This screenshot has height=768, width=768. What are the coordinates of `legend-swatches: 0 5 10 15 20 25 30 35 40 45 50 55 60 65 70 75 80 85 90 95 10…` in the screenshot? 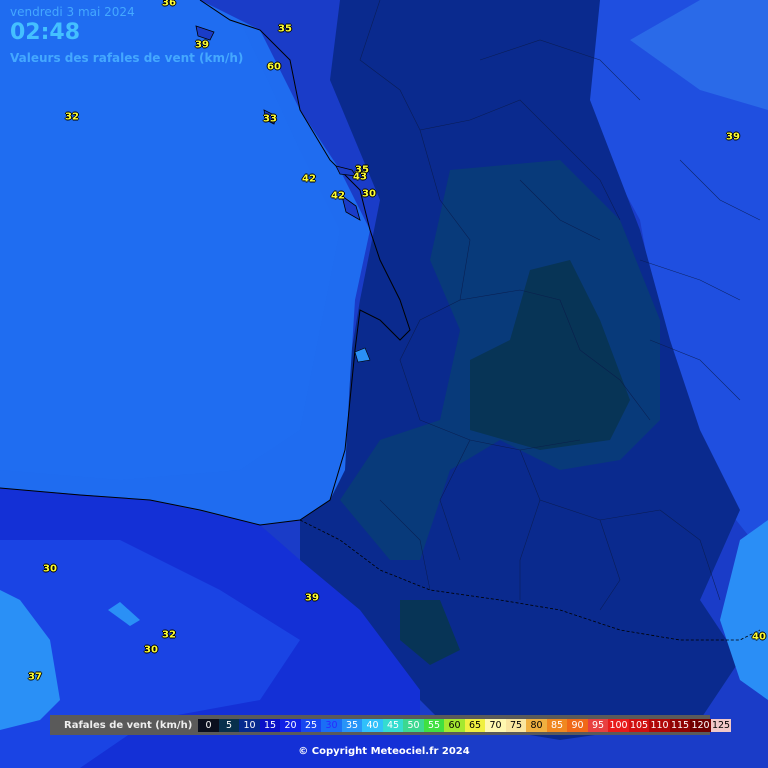 It's located at (465, 725).